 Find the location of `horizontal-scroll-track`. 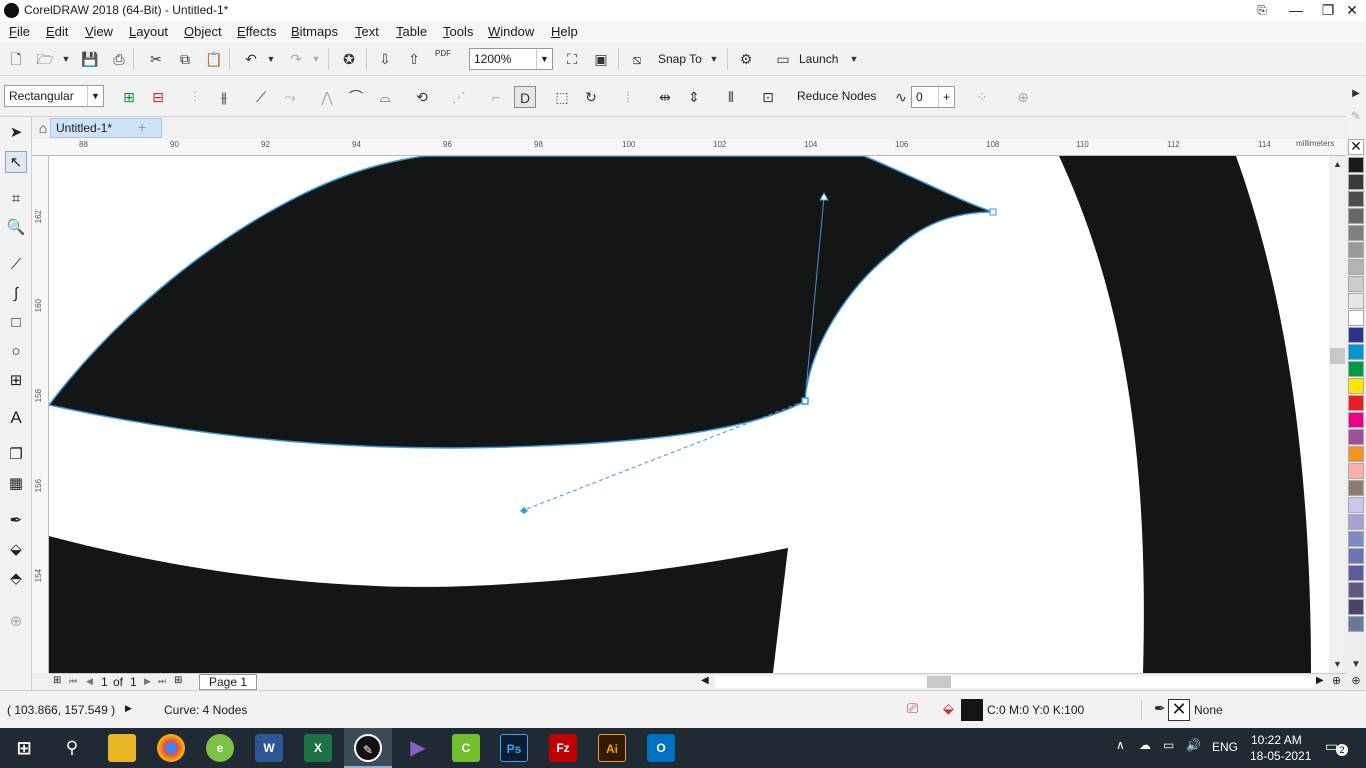

horizontal-scroll-track is located at coordinates (1015, 682).